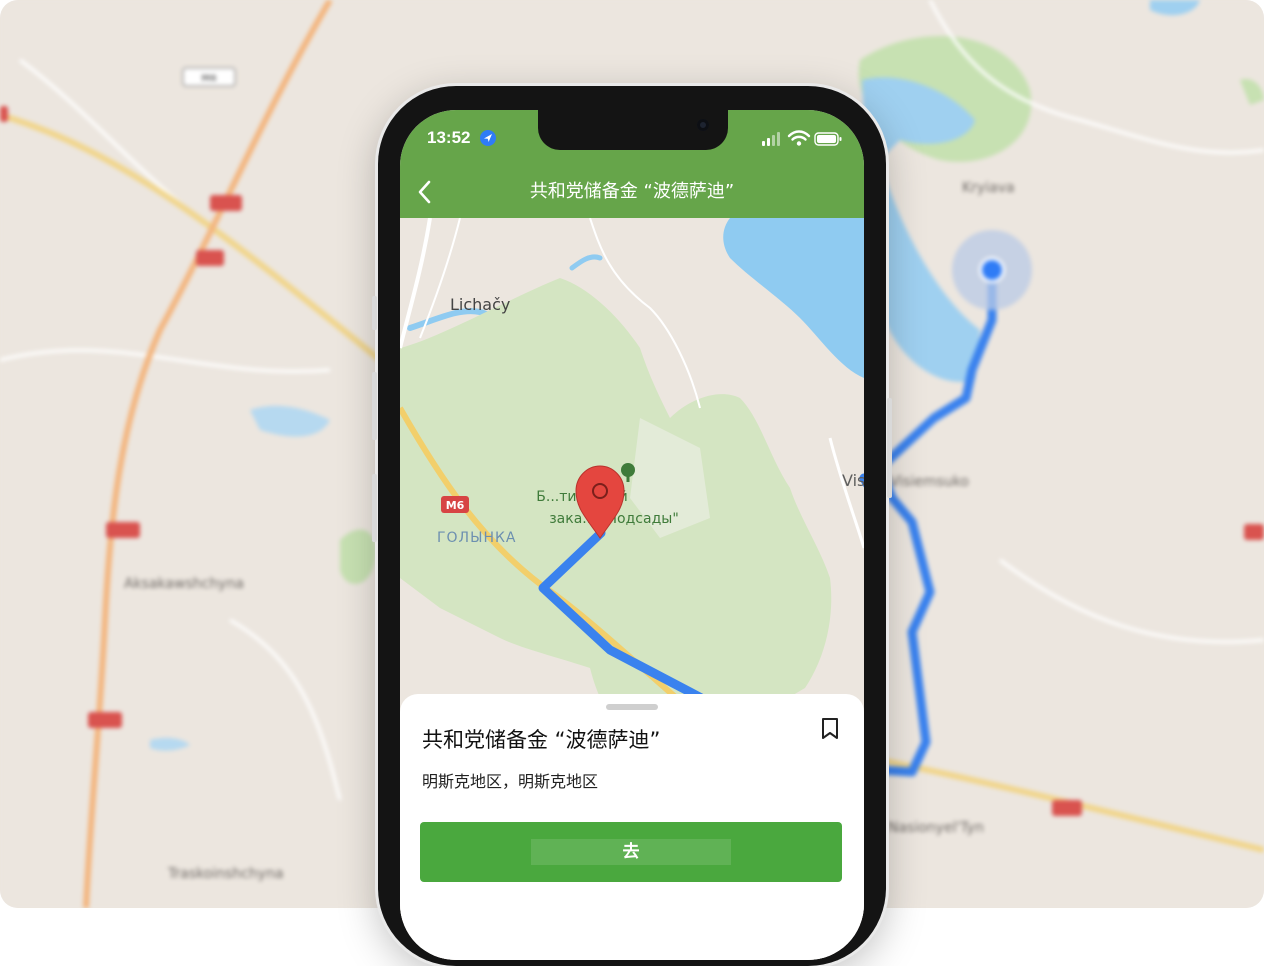 The width and height of the screenshot is (1264, 966). I want to click on back-button, so click(426, 192).